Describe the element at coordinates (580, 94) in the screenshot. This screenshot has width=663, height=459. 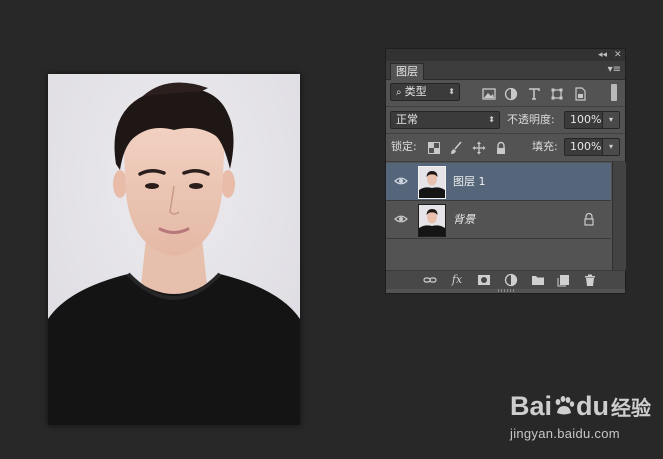
I see `smart-object-filter-icon` at that location.